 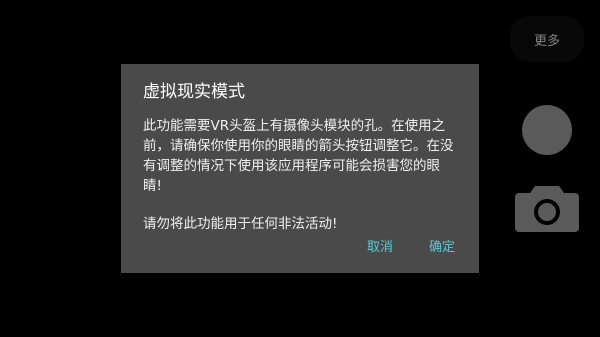 What do you see at coordinates (411, 245) in the screenshot?
I see `dialog-actions: 取消 确定` at bounding box center [411, 245].